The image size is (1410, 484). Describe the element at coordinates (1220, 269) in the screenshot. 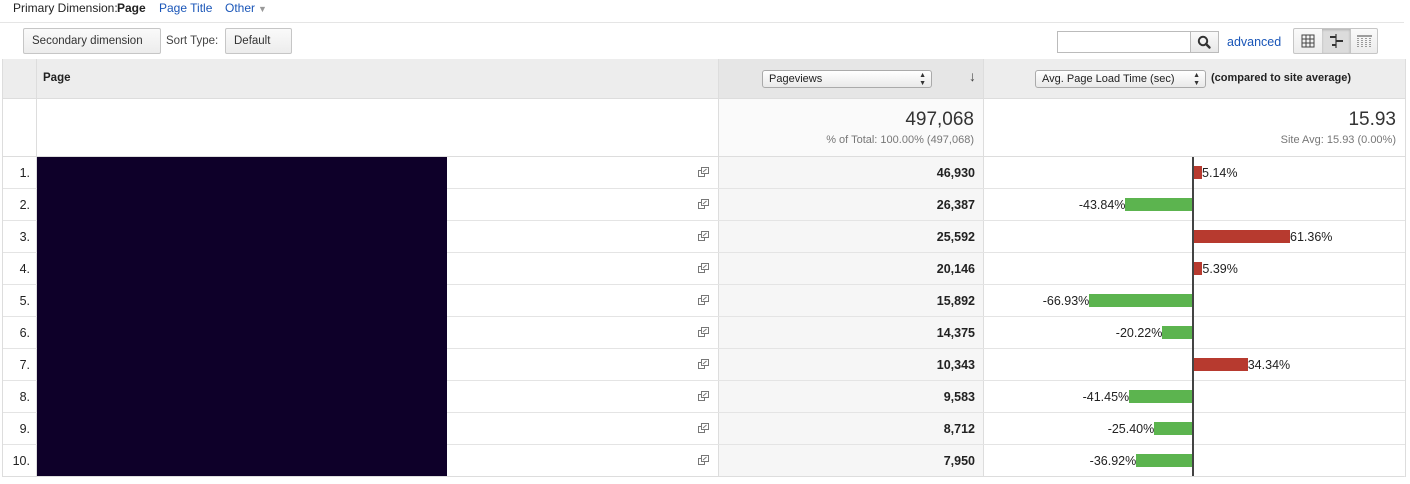

I see `delta-percent: 5.39%` at that location.